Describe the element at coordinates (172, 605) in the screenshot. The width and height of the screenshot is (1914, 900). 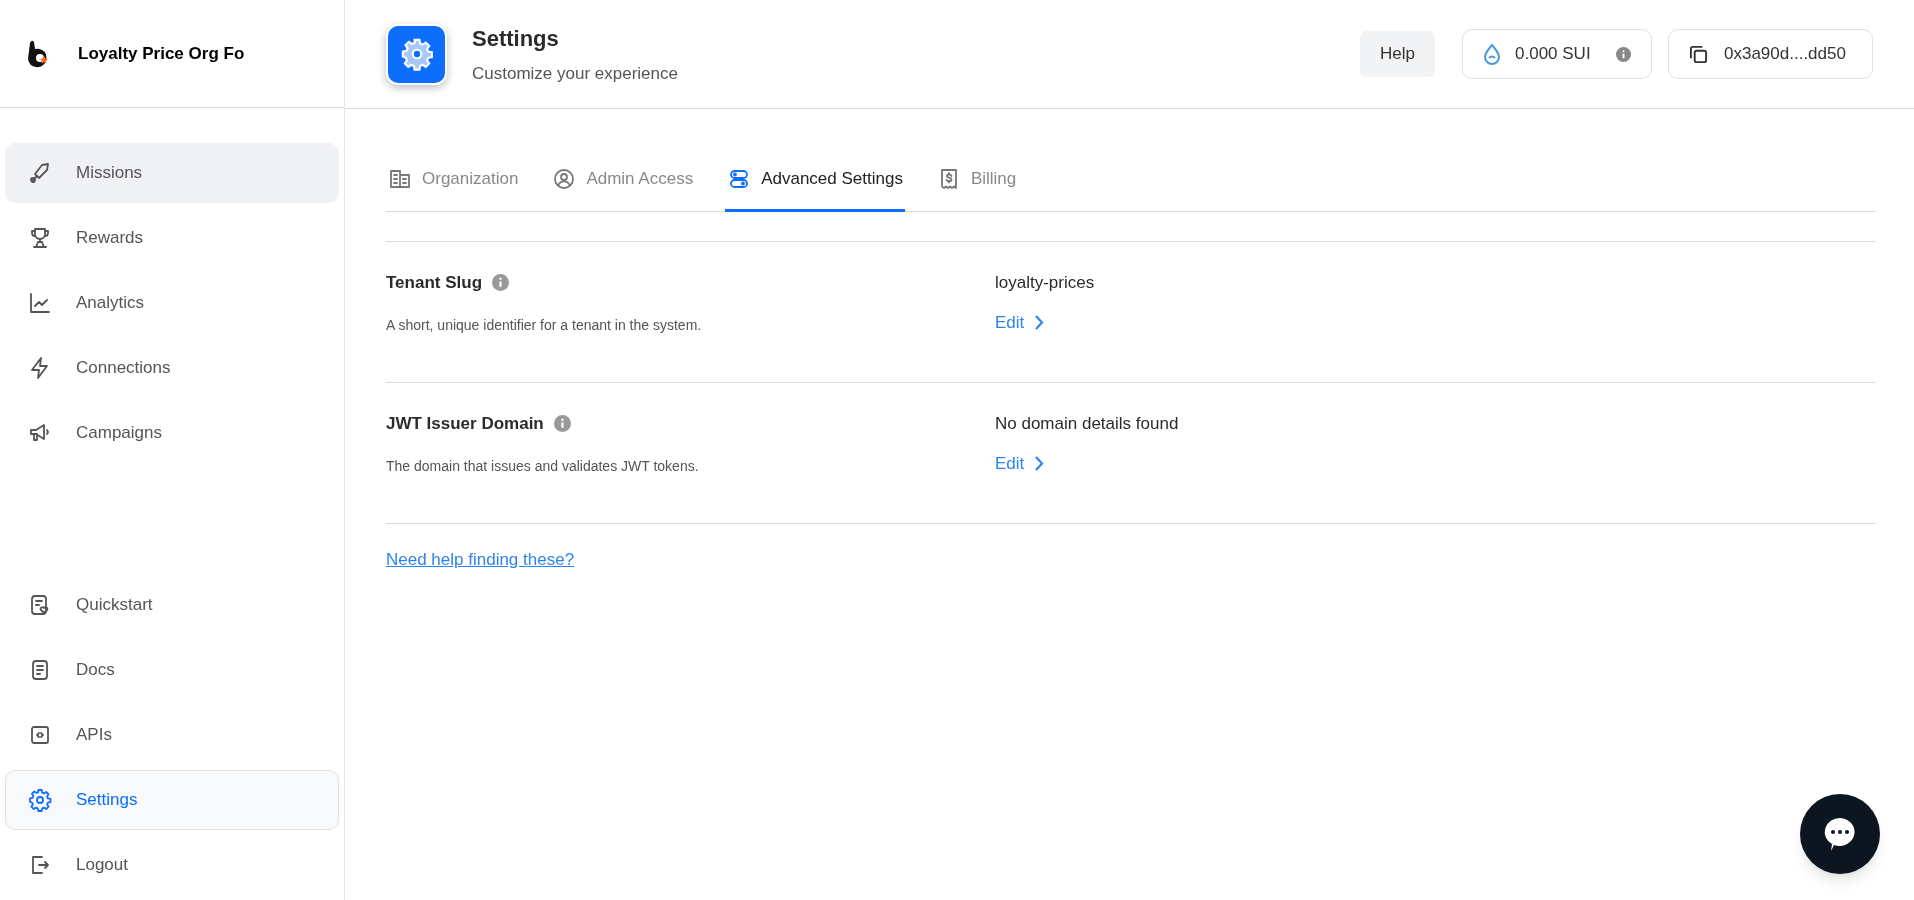
I see `sidebar-item: Quickstart` at that location.